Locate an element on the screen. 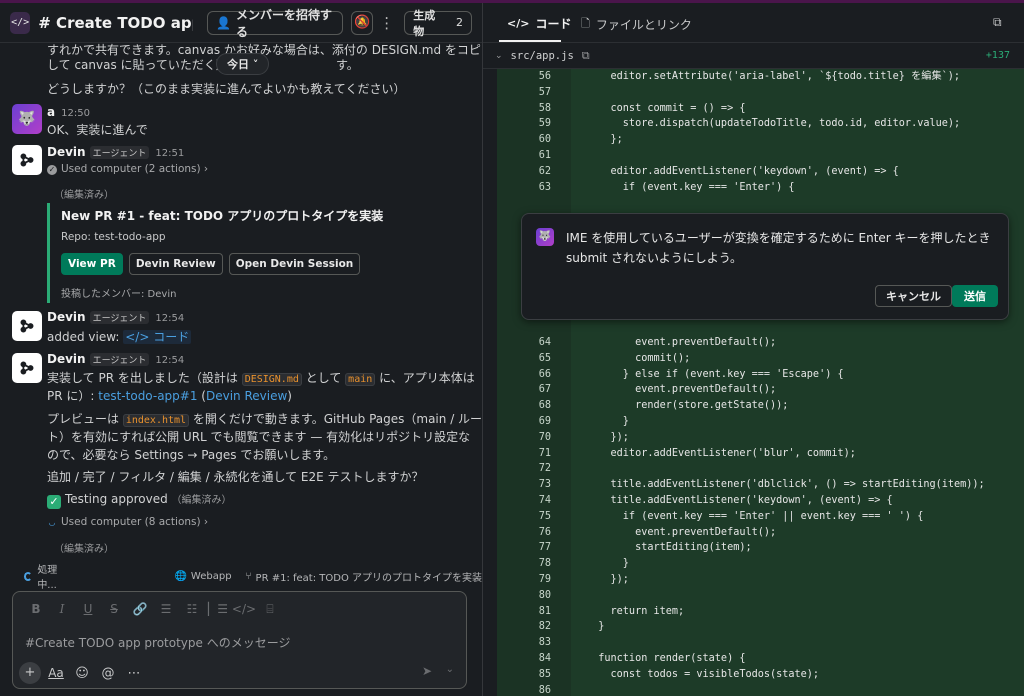 This screenshot has height=696, width=1024. code-view-link: </> コード is located at coordinates (157, 337).